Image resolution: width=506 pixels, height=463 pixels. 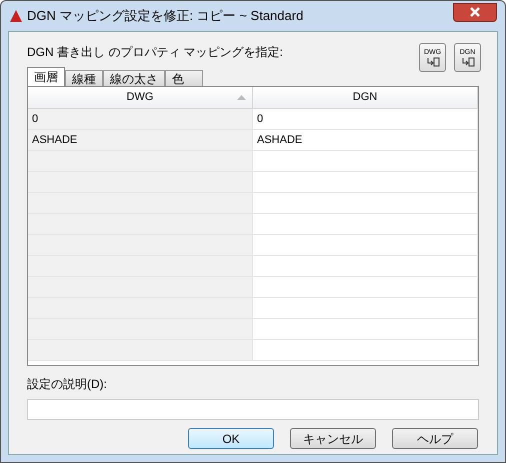 What do you see at coordinates (84, 78) in the screenshot?
I see `tab: 線種` at bounding box center [84, 78].